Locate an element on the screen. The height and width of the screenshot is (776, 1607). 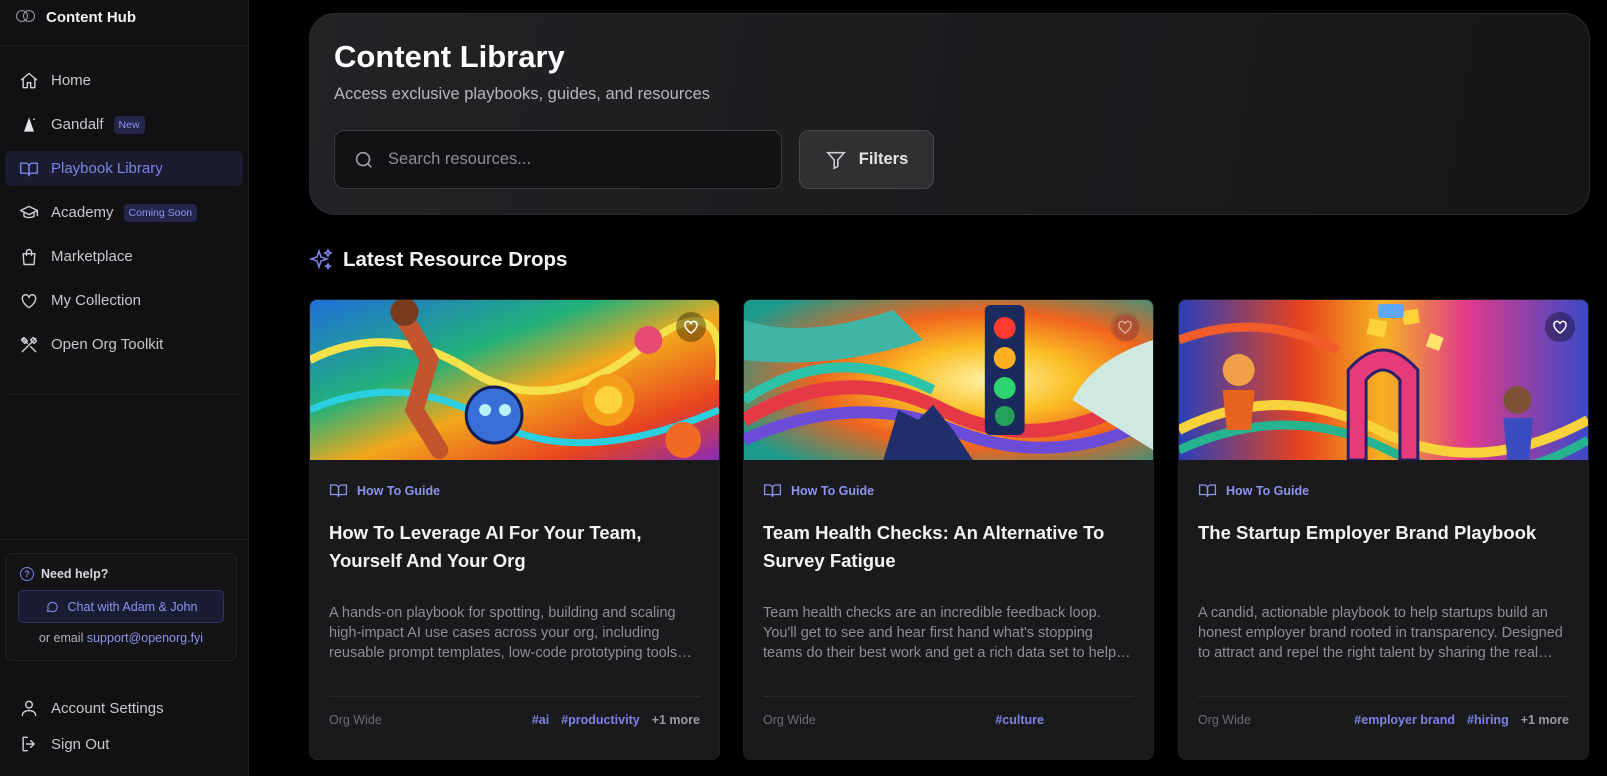
sidebar-item-playbook-library: Playbook Library is located at coordinates (124, 168).